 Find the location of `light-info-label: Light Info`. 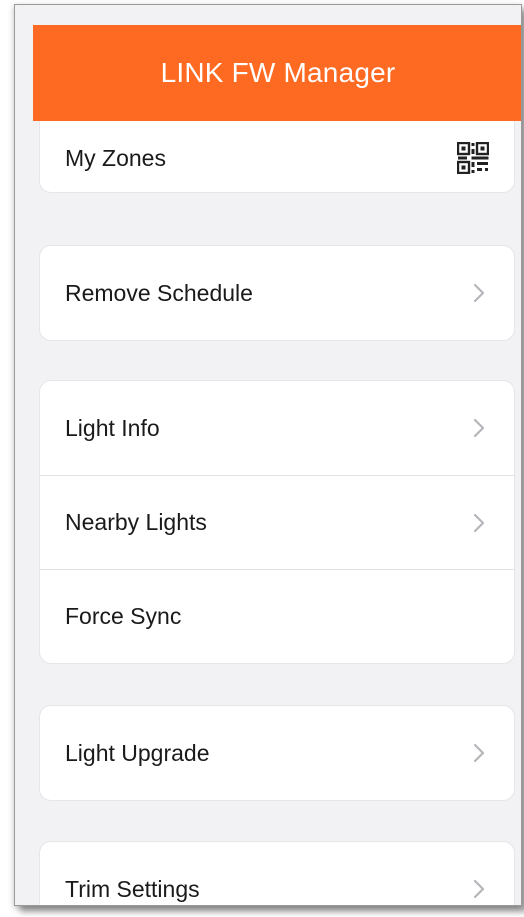

light-info-label: Light Info is located at coordinates (112, 427).